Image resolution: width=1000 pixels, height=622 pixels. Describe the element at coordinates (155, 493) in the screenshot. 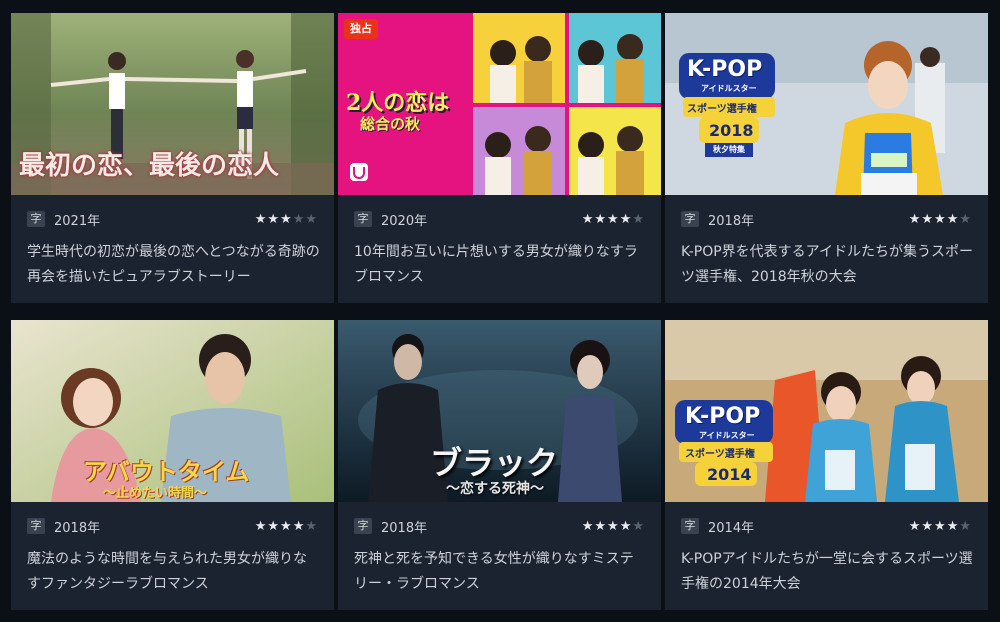

I see `title-art-sub: ～止めたい時間～` at that location.